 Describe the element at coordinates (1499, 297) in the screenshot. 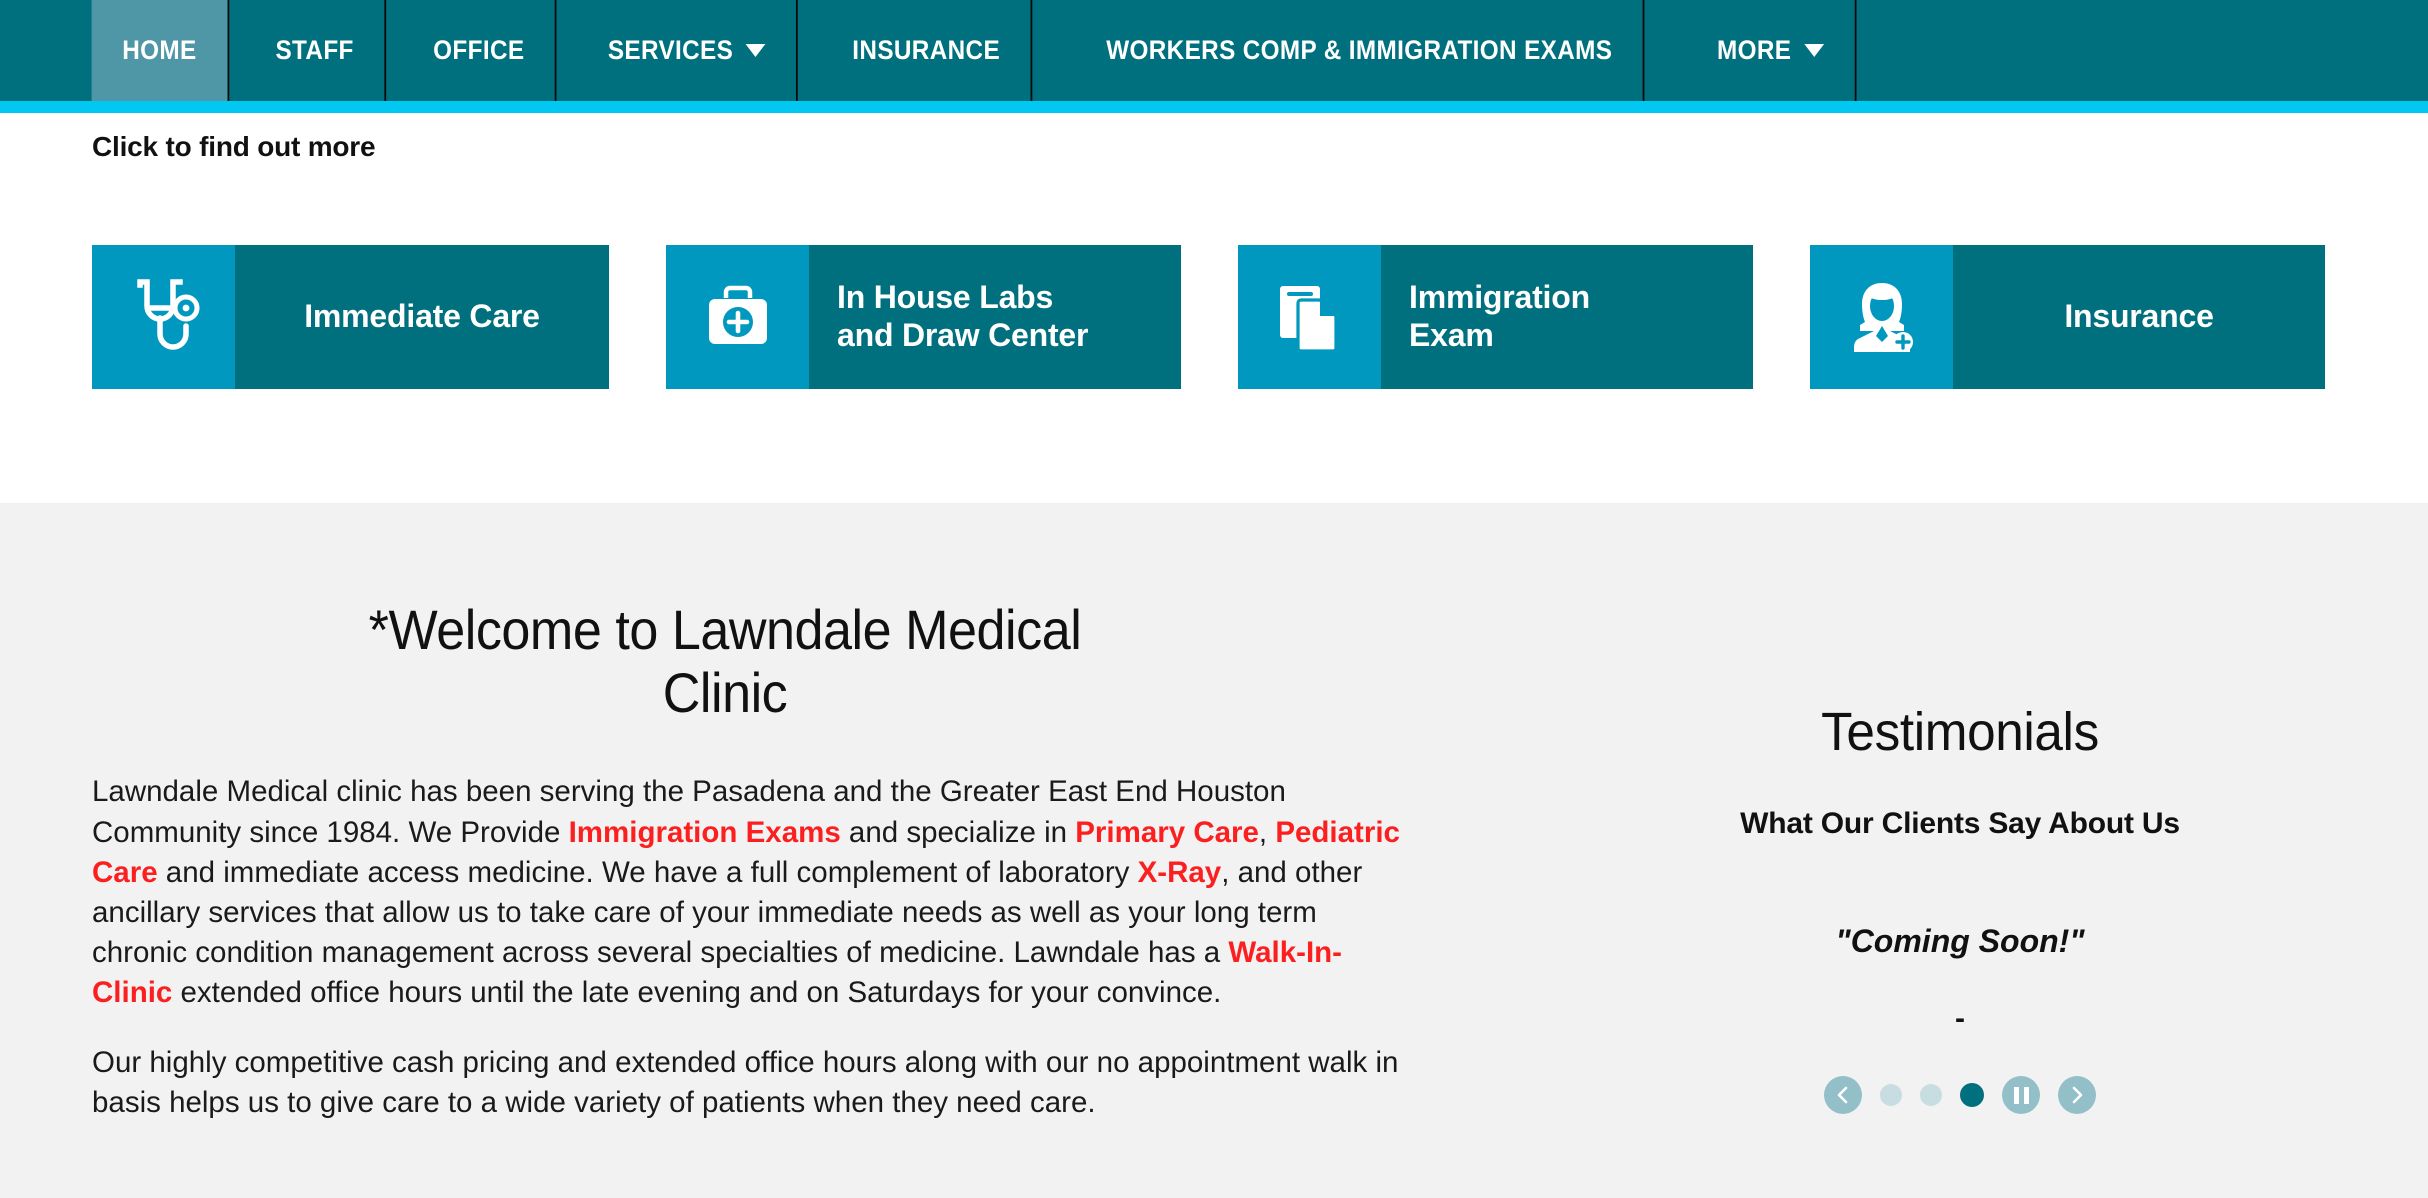

I see `promo-card-immigration-line1: Immigration` at that location.